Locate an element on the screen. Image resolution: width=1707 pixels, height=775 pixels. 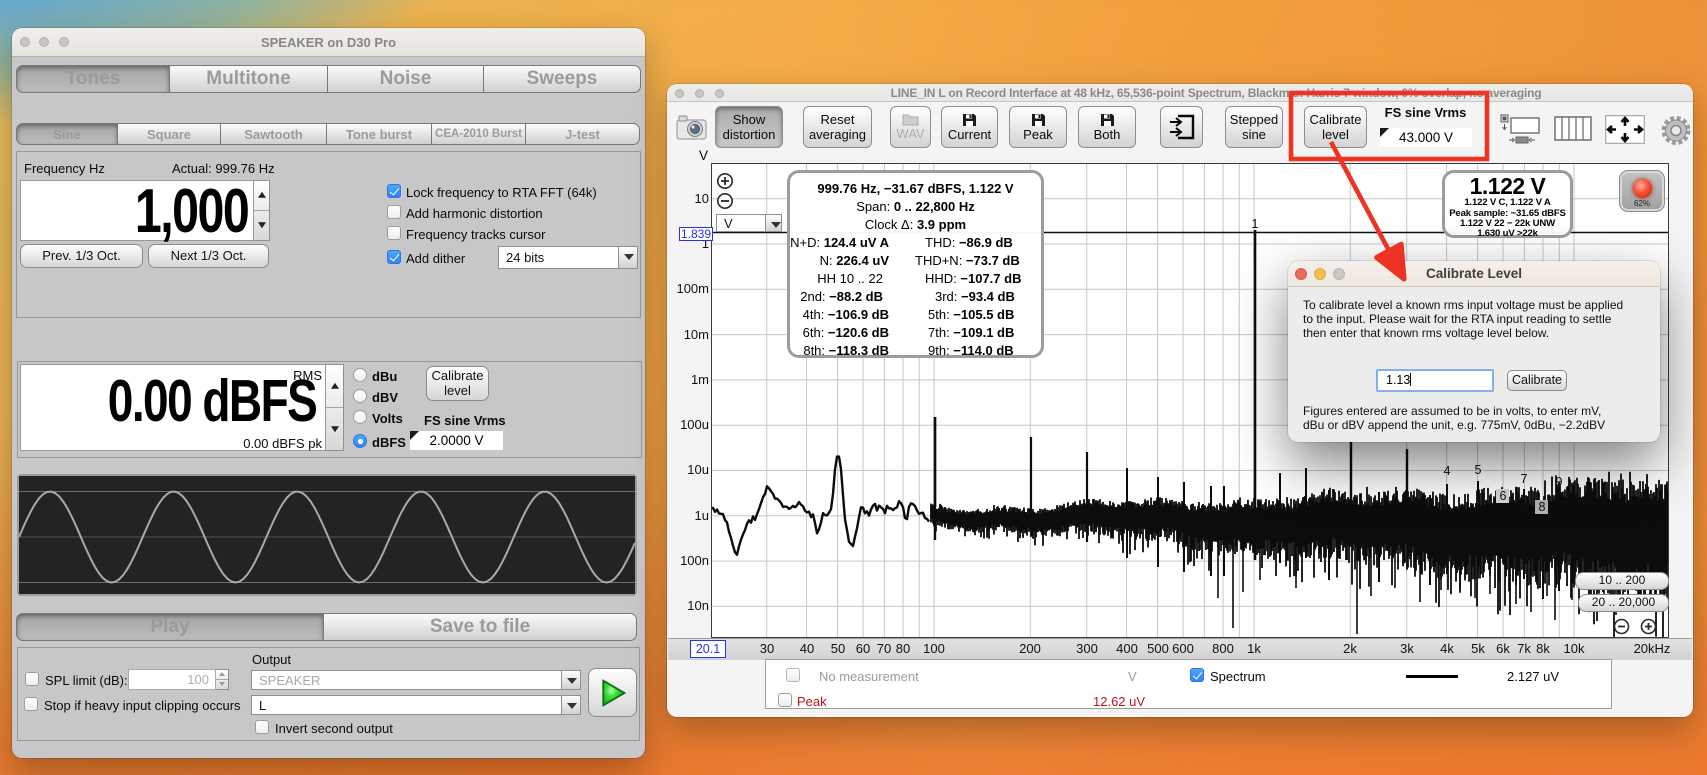
svg-text: 1 is located at coordinates (1255, 224).